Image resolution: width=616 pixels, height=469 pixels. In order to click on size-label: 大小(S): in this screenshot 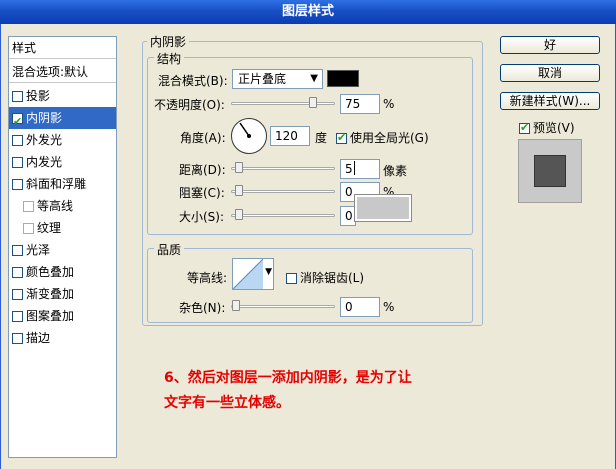, I will do `click(202, 217)`.